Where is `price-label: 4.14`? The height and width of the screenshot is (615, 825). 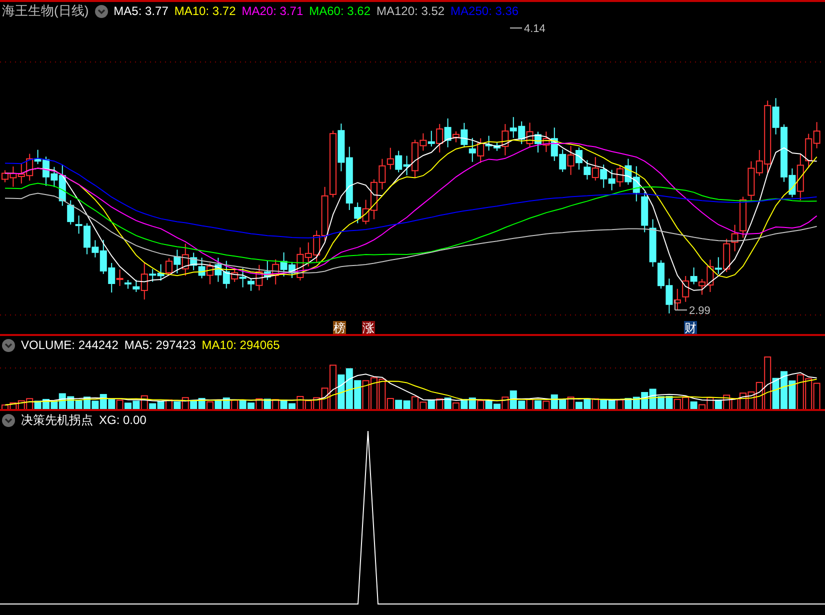
price-label: 4.14 is located at coordinates (535, 29).